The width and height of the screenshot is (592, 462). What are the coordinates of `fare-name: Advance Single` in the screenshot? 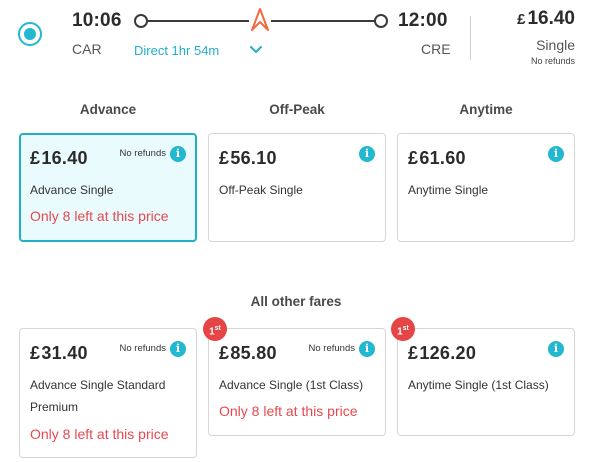 It's located at (72, 190).